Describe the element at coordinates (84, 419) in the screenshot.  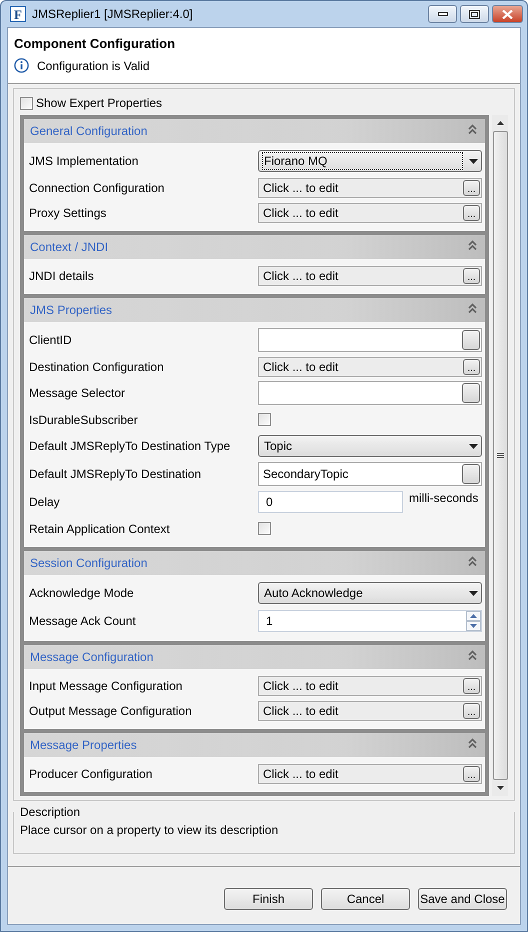
I see `property-label: IsDurableSubscriber` at that location.